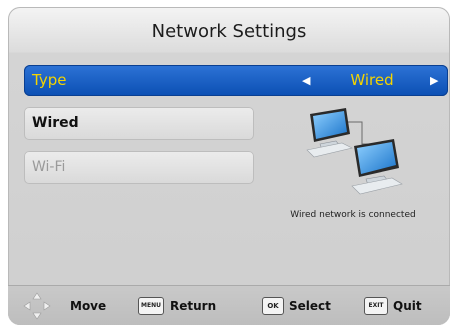 The image size is (455, 331). I want to click on connection-status: Wired network is connected, so click(353, 215).